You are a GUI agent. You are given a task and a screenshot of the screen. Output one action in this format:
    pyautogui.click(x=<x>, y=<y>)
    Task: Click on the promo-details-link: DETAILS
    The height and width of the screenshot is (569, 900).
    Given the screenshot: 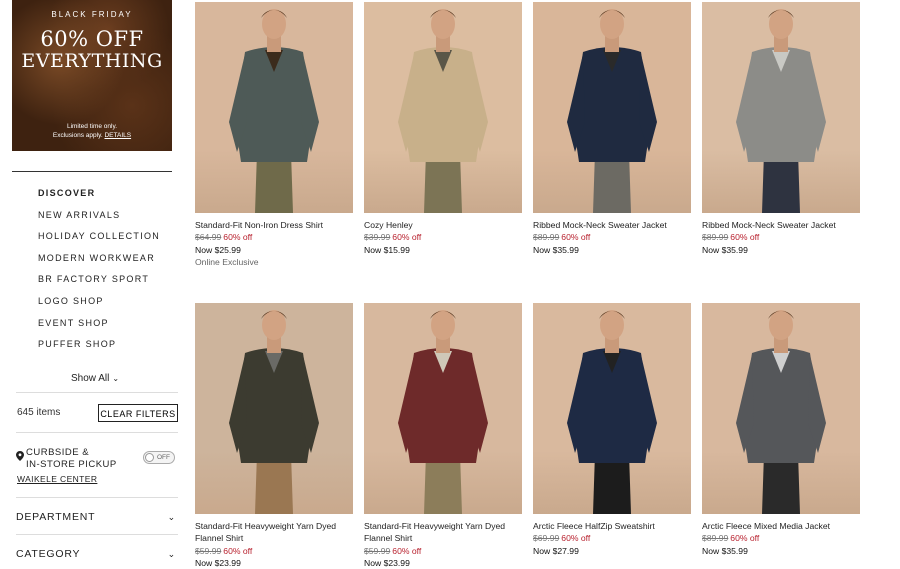 What is the action you would take?
    pyautogui.click(x=117, y=135)
    